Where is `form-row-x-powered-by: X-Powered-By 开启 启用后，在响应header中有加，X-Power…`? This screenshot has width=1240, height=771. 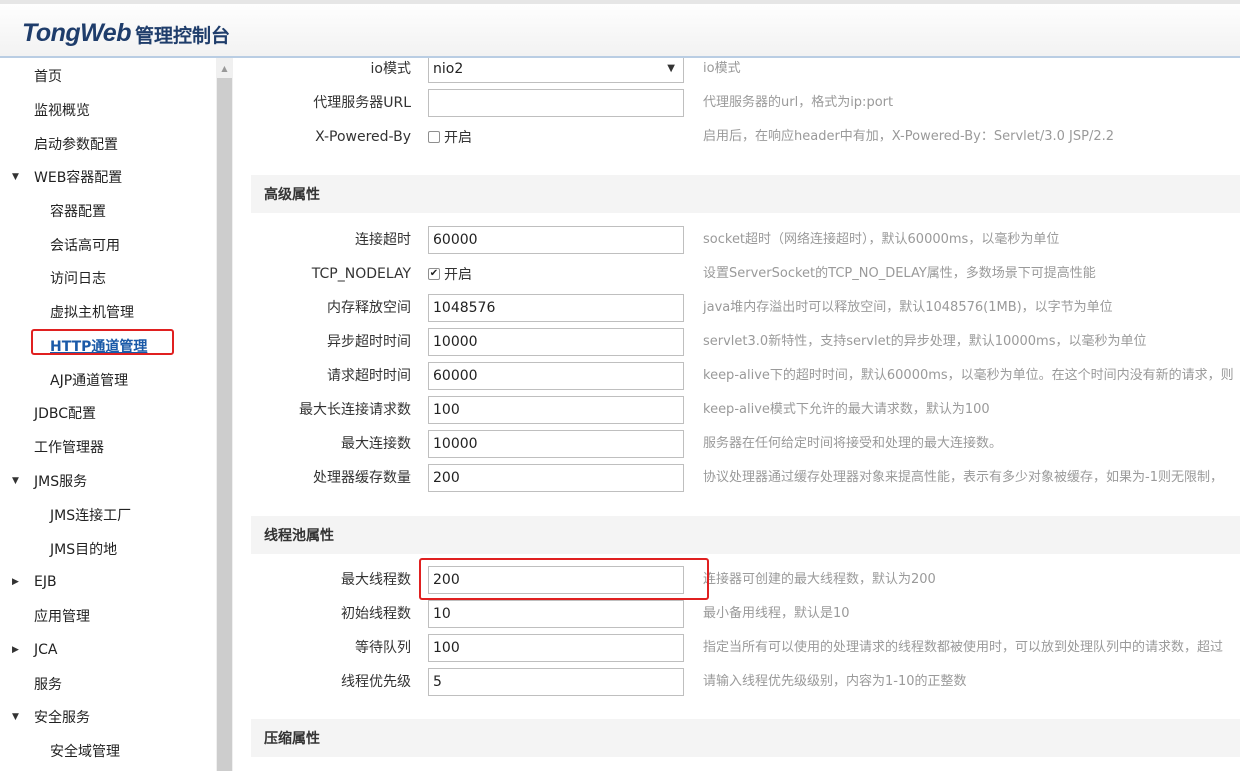
form-row-x-powered-by: X-Powered-By 开启 启用后，在响应header中有加，X-Power… is located at coordinates (736, 137).